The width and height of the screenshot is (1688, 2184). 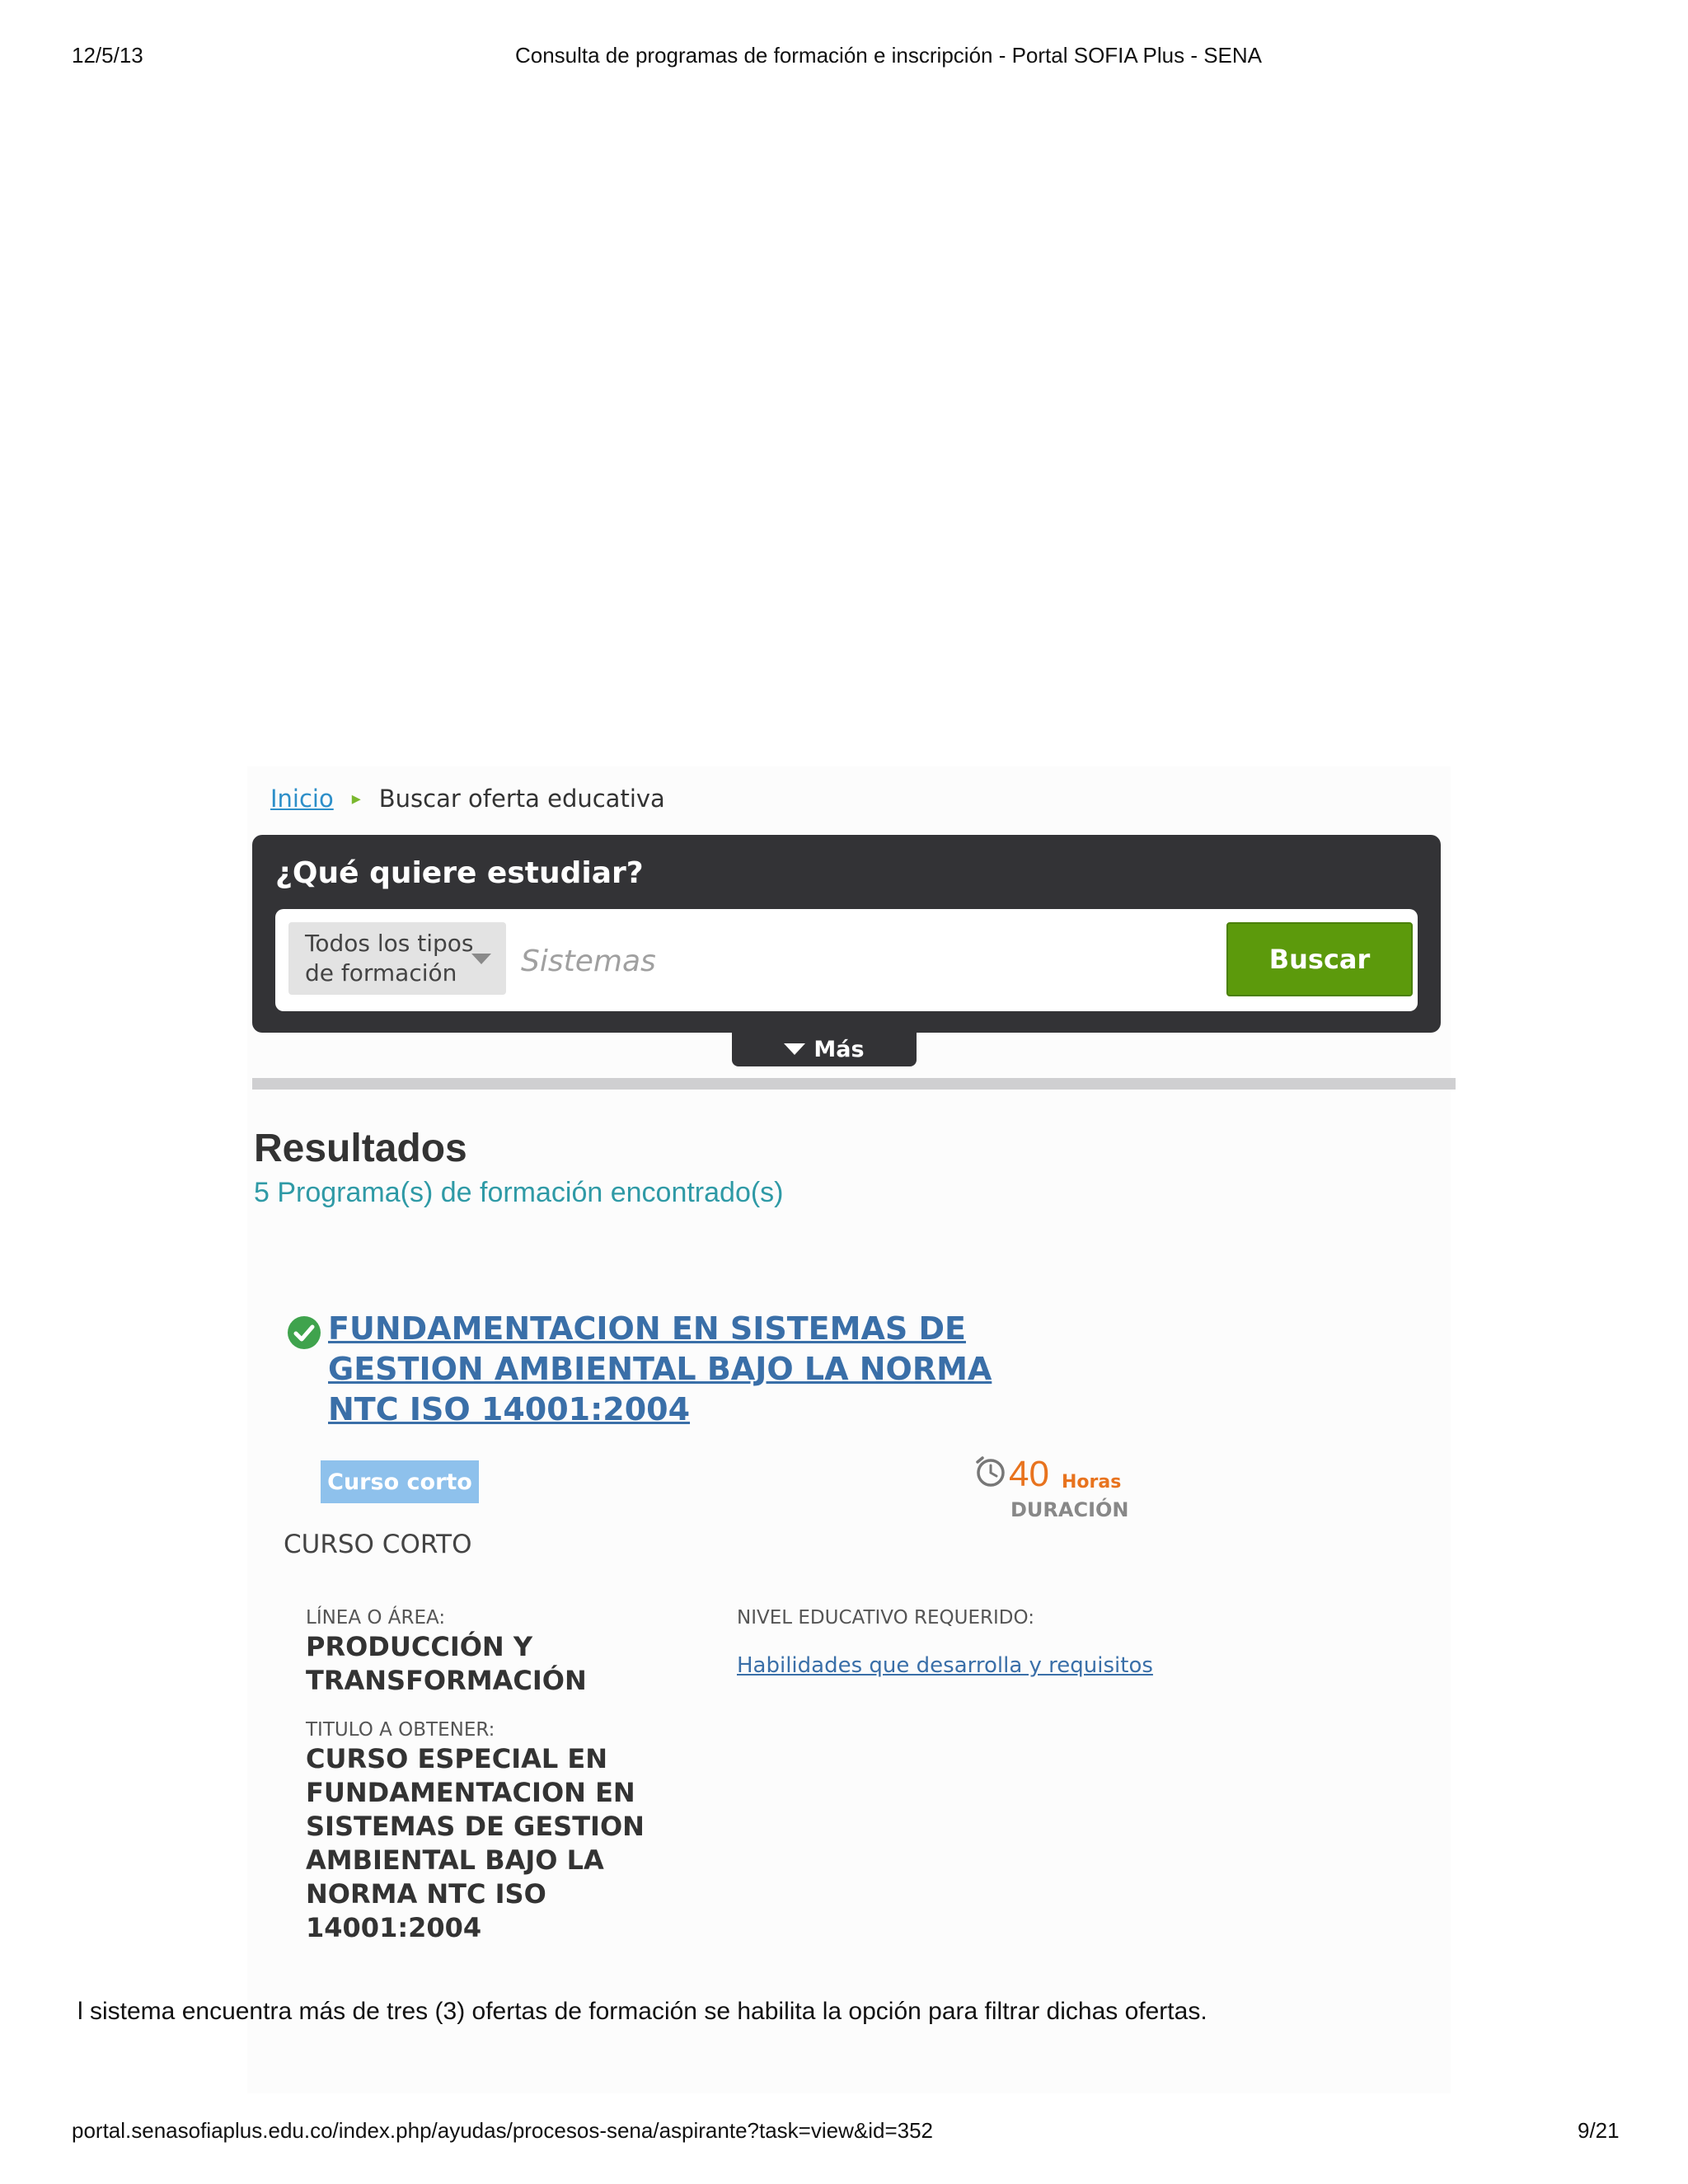 What do you see at coordinates (400, 1481) in the screenshot?
I see `program-type-badge: Curso corto` at bounding box center [400, 1481].